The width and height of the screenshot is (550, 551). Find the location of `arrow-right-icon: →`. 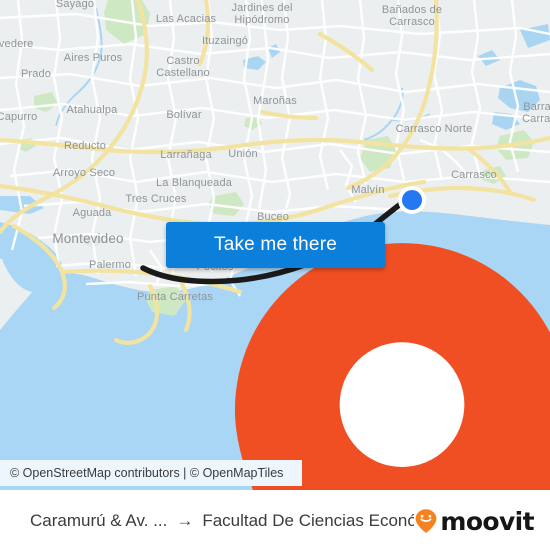

arrow-right-icon: → is located at coordinates (185, 520).